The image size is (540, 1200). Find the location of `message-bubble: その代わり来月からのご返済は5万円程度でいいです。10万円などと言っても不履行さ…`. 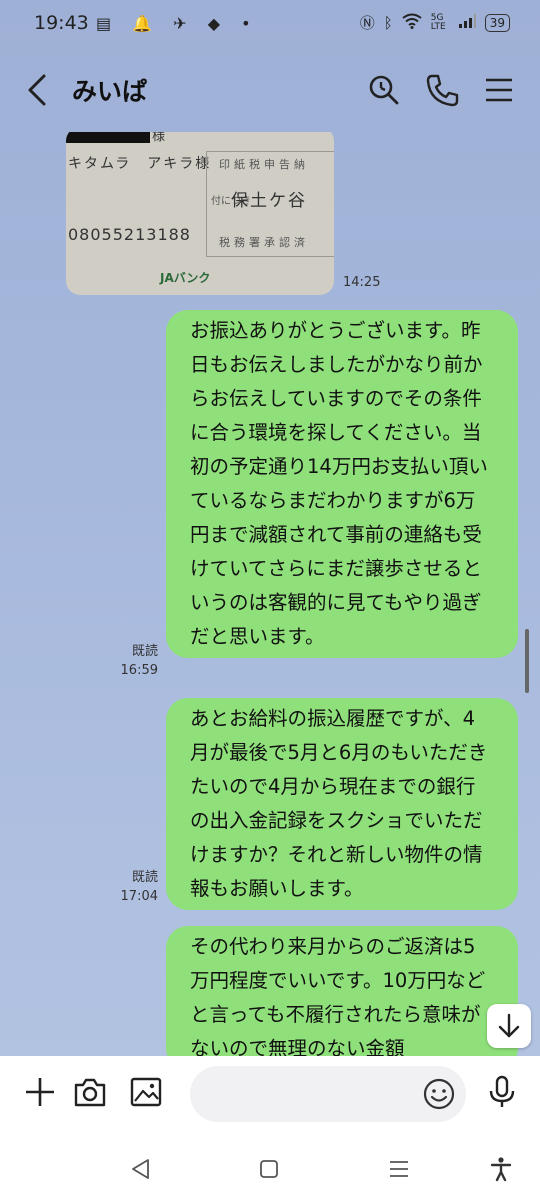

message-bubble: その代わり来月からのご返済は5万円程度でいいです。10万円などと言っても不履行さ… is located at coordinates (342, 991).